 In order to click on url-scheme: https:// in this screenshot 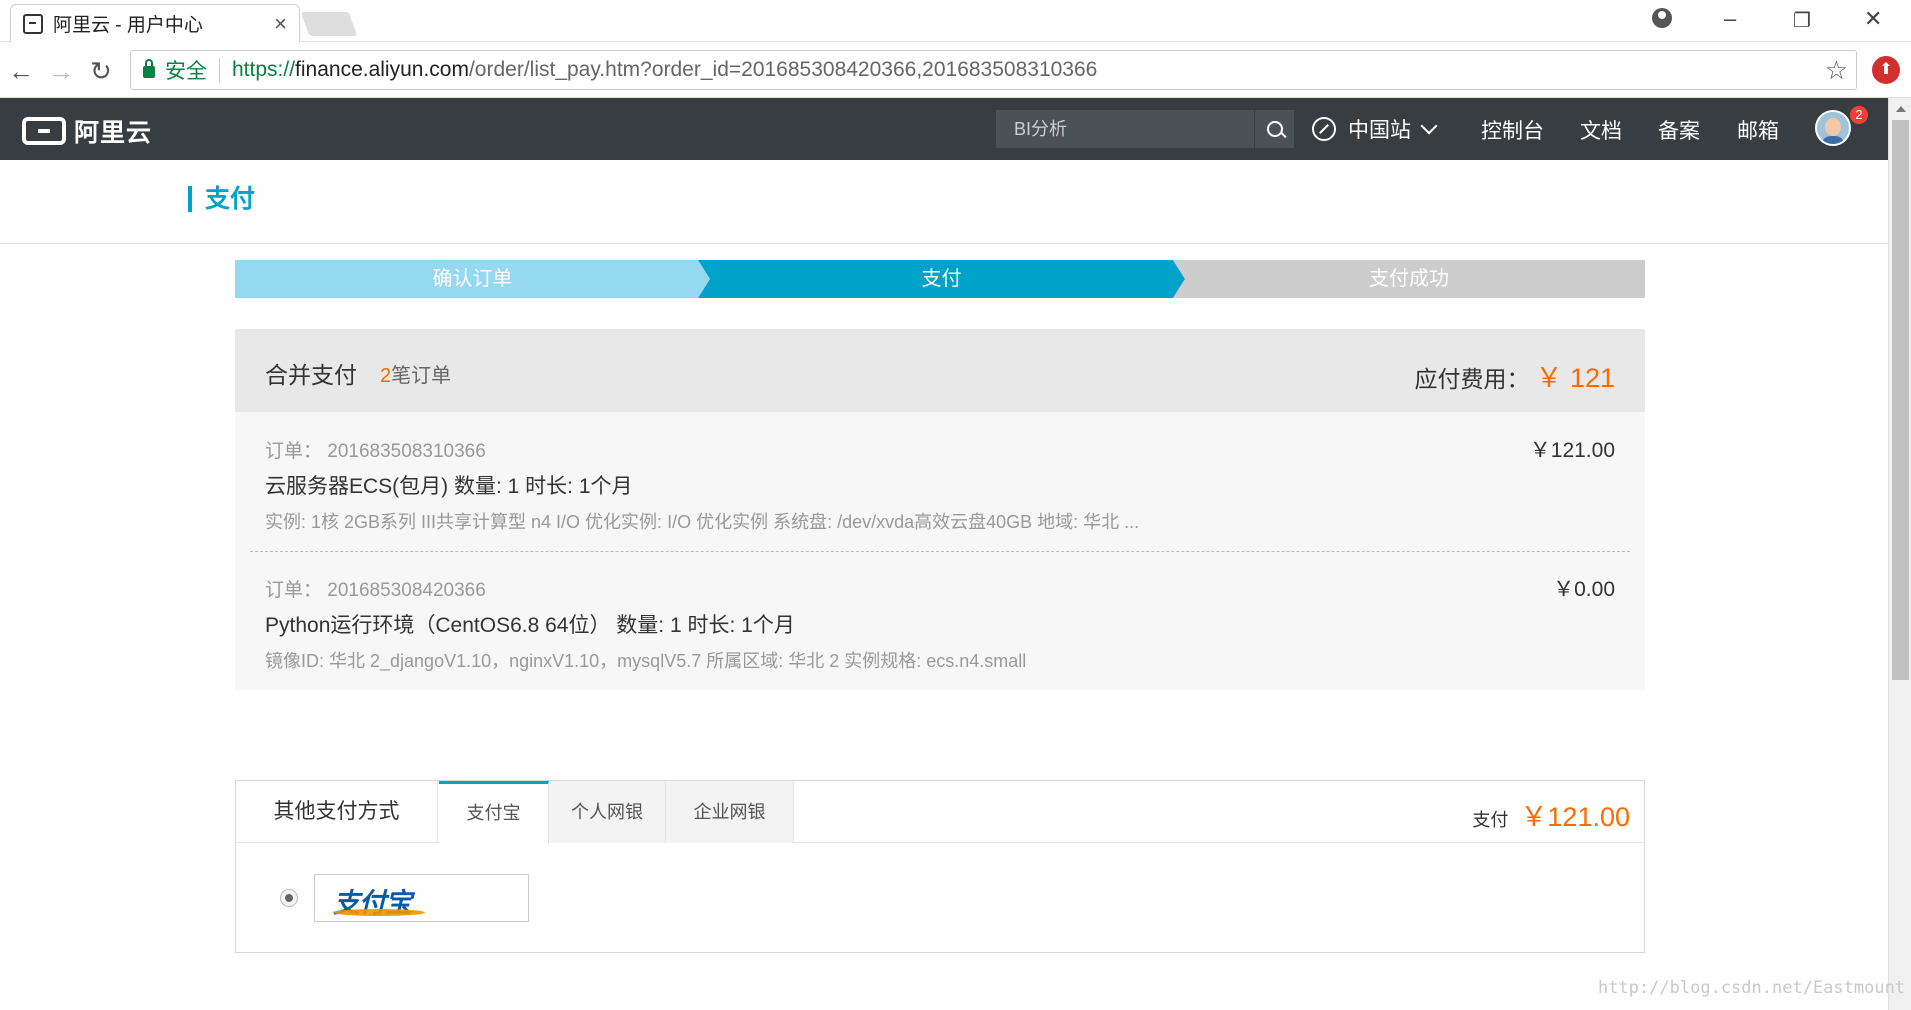, I will do `click(264, 69)`.